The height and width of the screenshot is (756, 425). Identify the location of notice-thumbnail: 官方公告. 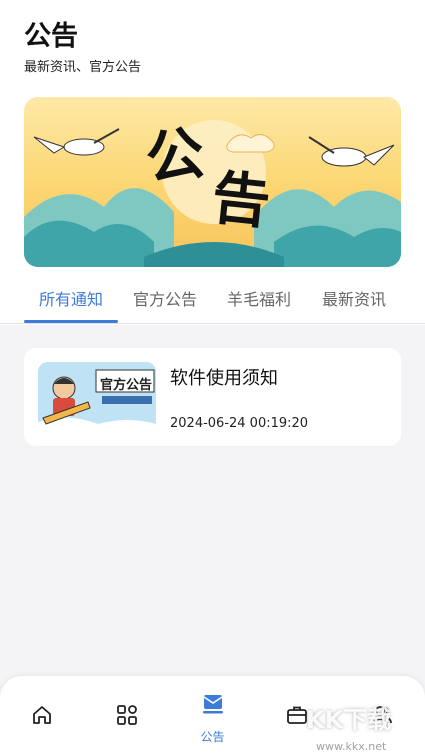
(97, 397).